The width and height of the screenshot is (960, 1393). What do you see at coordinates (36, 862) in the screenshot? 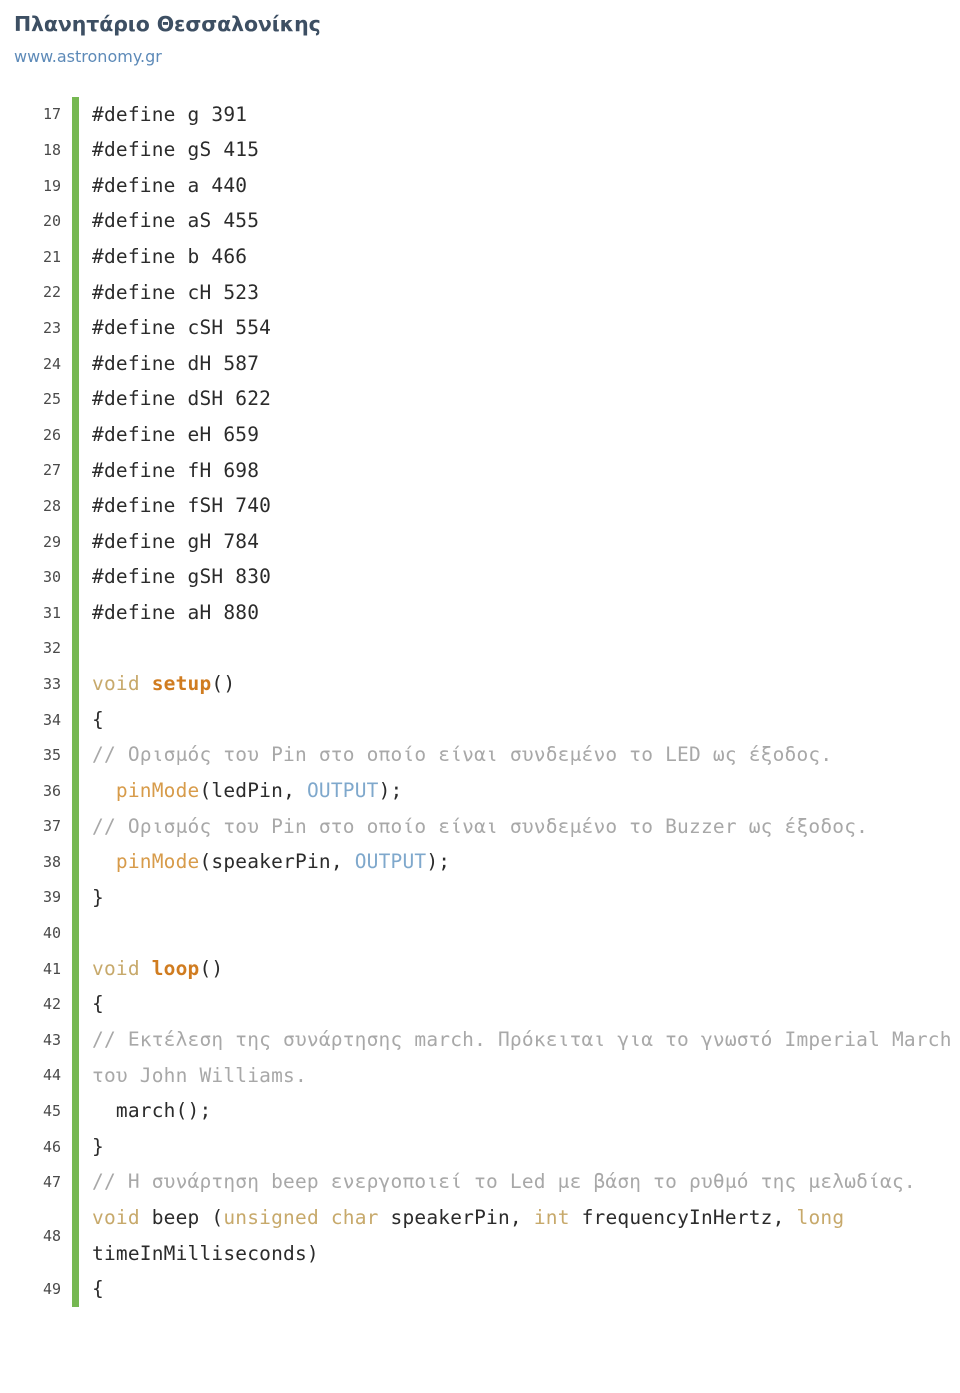
I see `line-number: 38` at bounding box center [36, 862].